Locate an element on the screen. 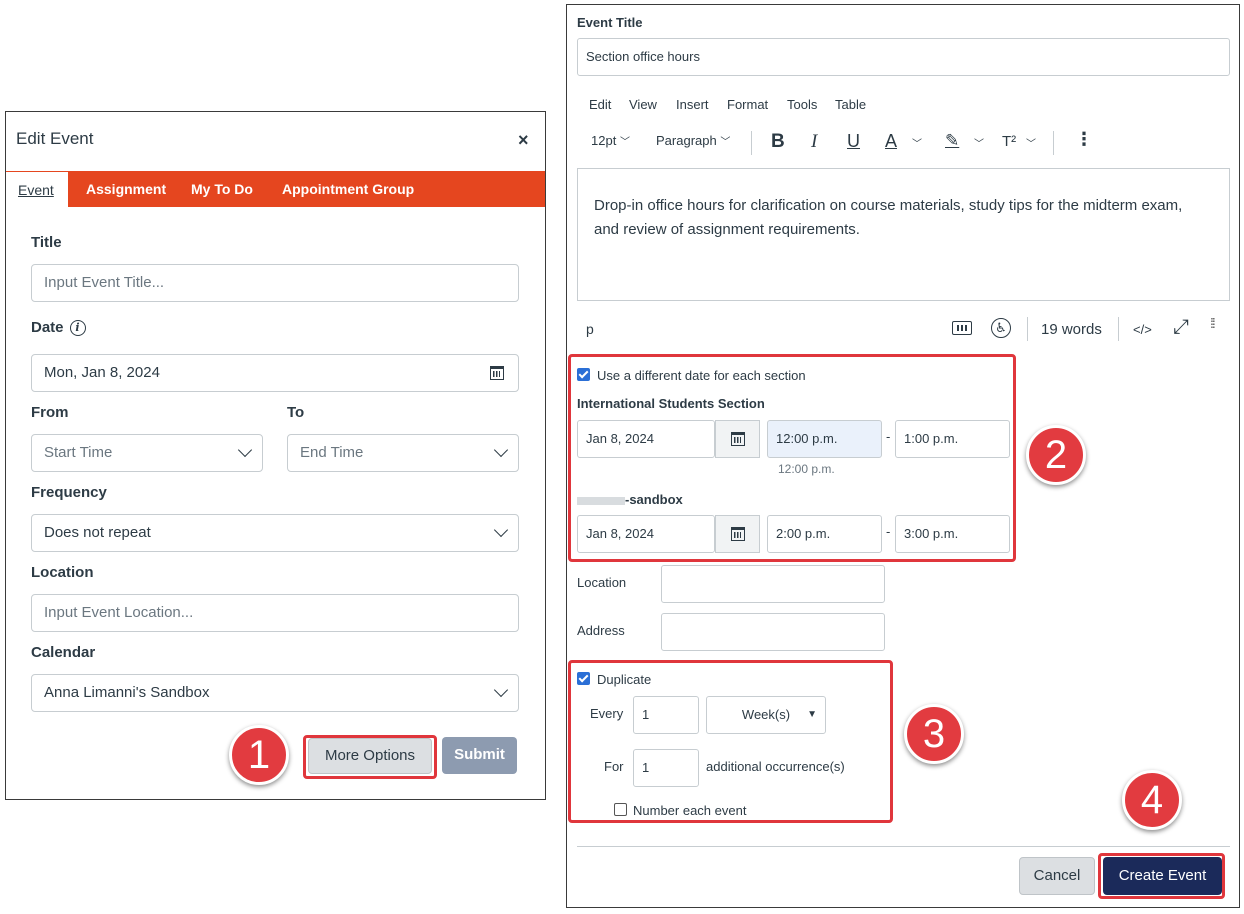 This screenshot has height=914, width=1244. block-format-value: Paragraph is located at coordinates (686, 140).